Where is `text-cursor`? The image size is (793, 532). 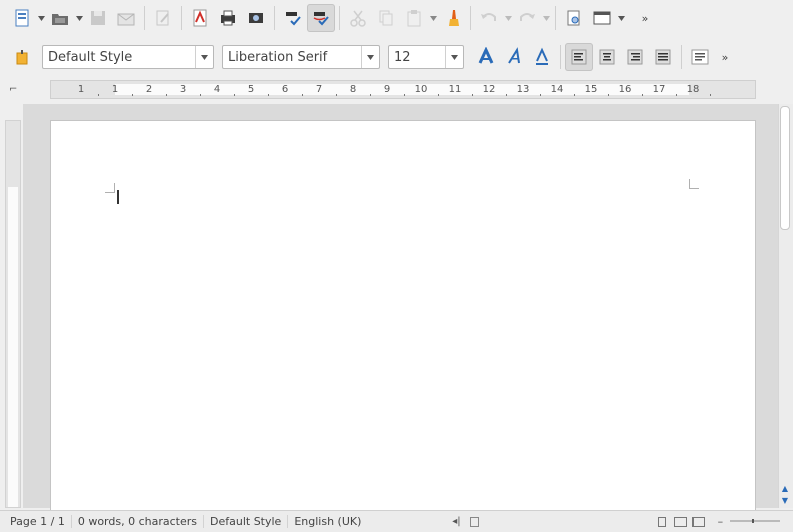 text-cursor is located at coordinates (118, 197).